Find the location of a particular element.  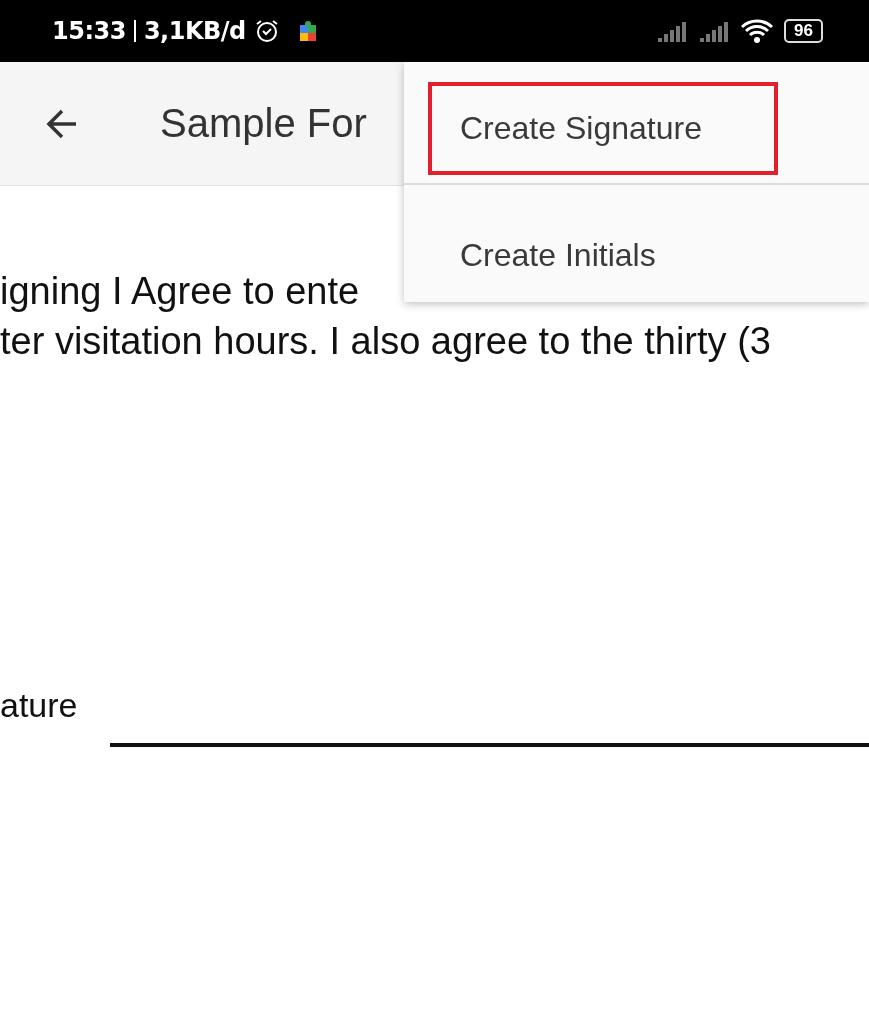

menu-item: Create Initials is located at coordinates (580, 255).